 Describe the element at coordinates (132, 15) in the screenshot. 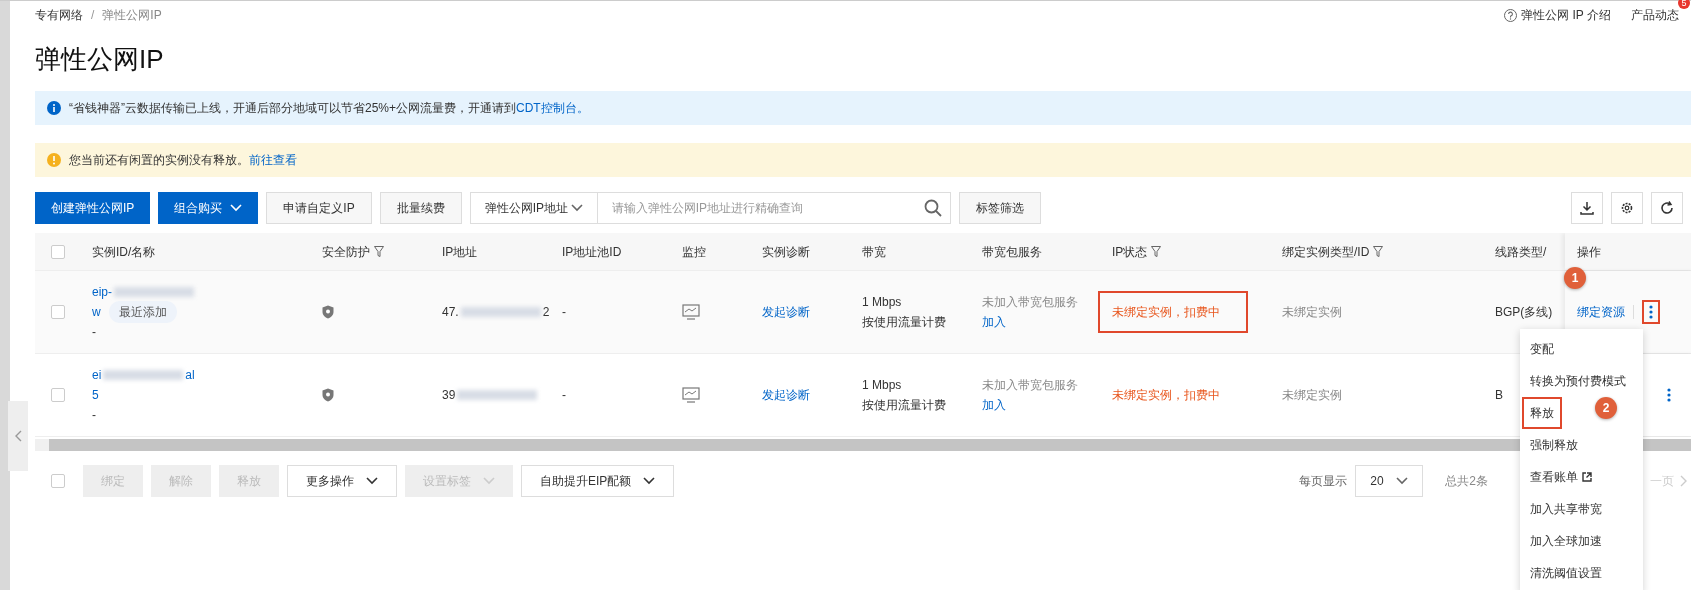

I see `breadcrumb-current: 弹性公网IP` at that location.